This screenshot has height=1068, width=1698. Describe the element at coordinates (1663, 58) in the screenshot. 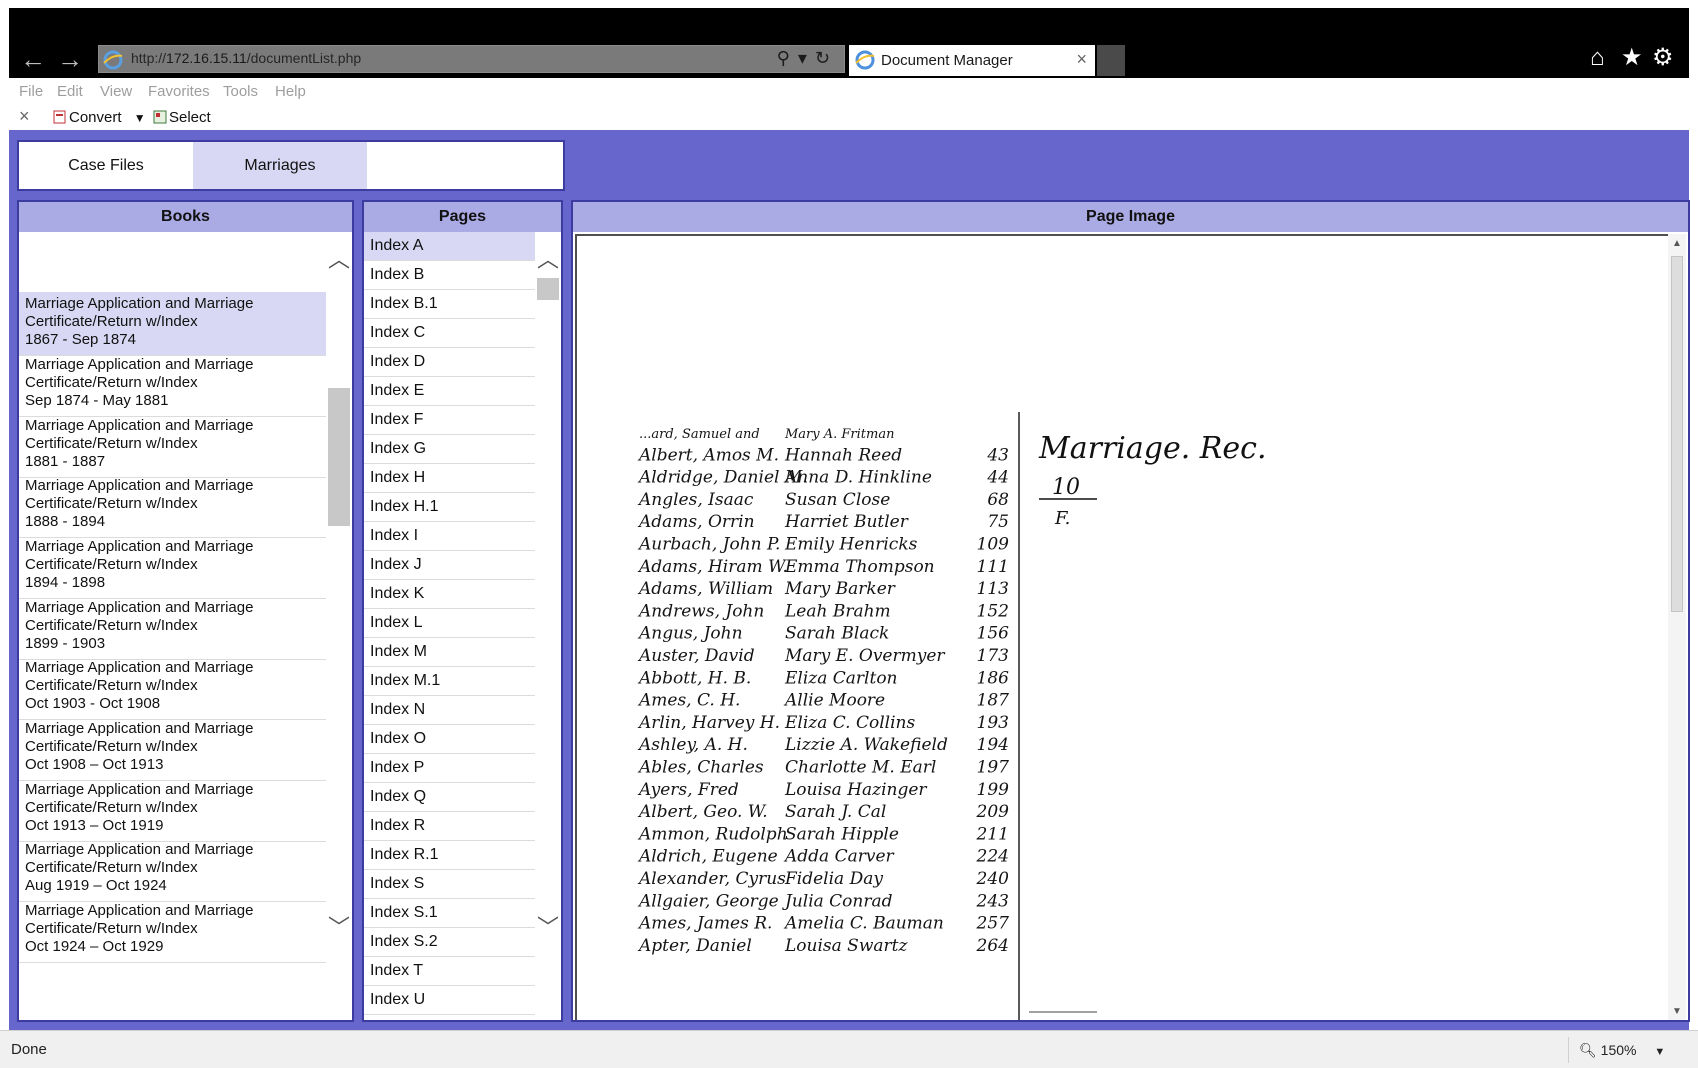

I see `gear-icon: ⚙` at that location.